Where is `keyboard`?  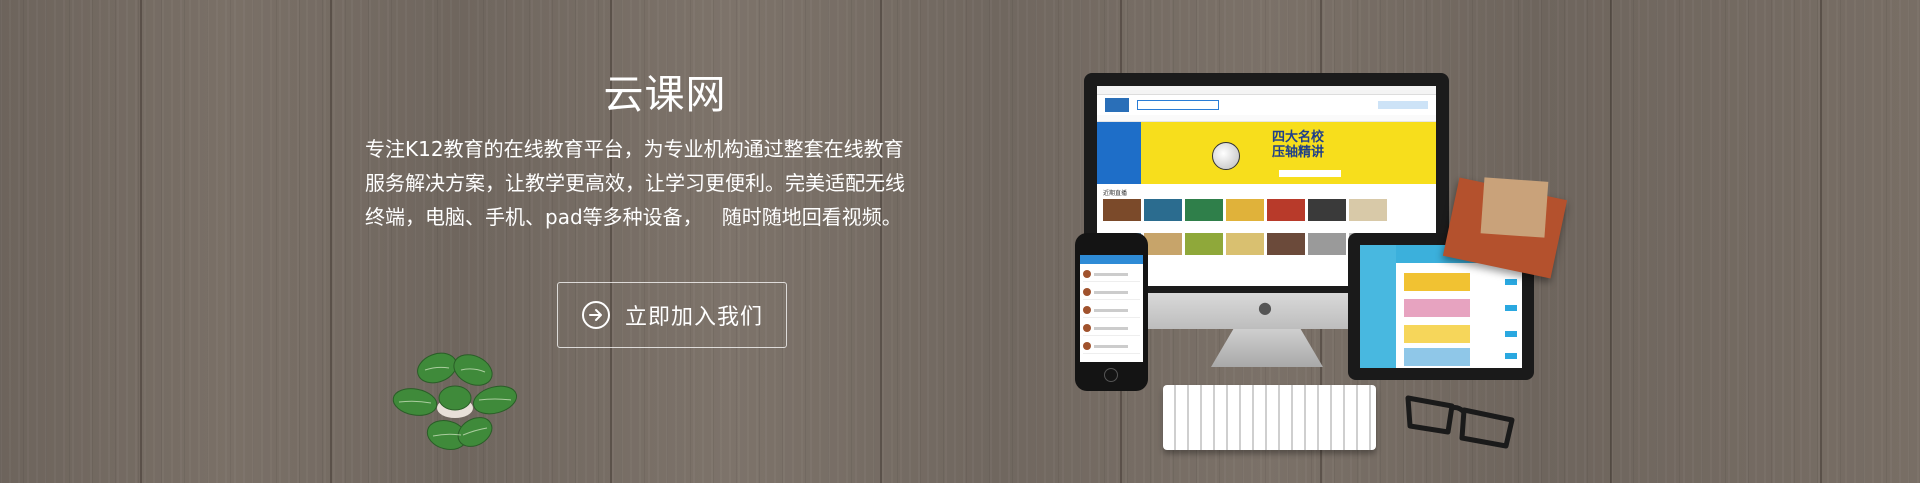 keyboard is located at coordinates (1269, 417).